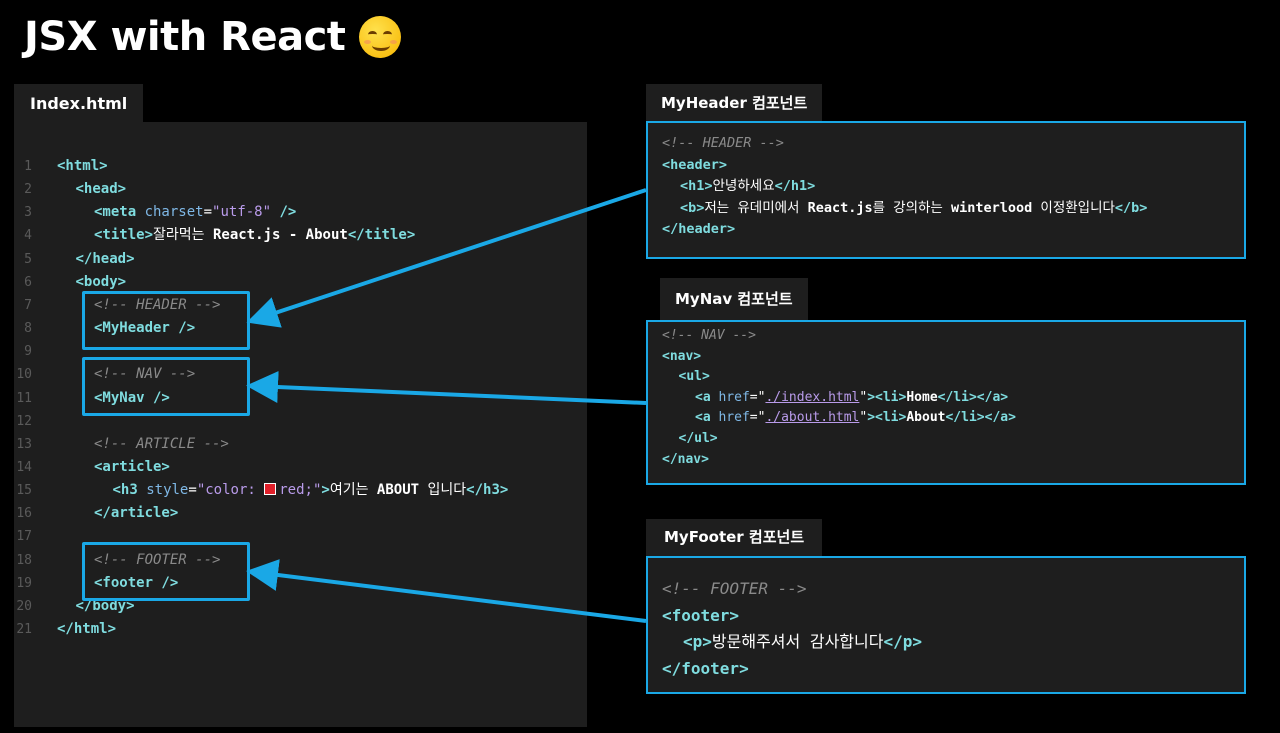 This screenshot has width=1280, height=733. I want to click on header-arrow, so click(446, 258).